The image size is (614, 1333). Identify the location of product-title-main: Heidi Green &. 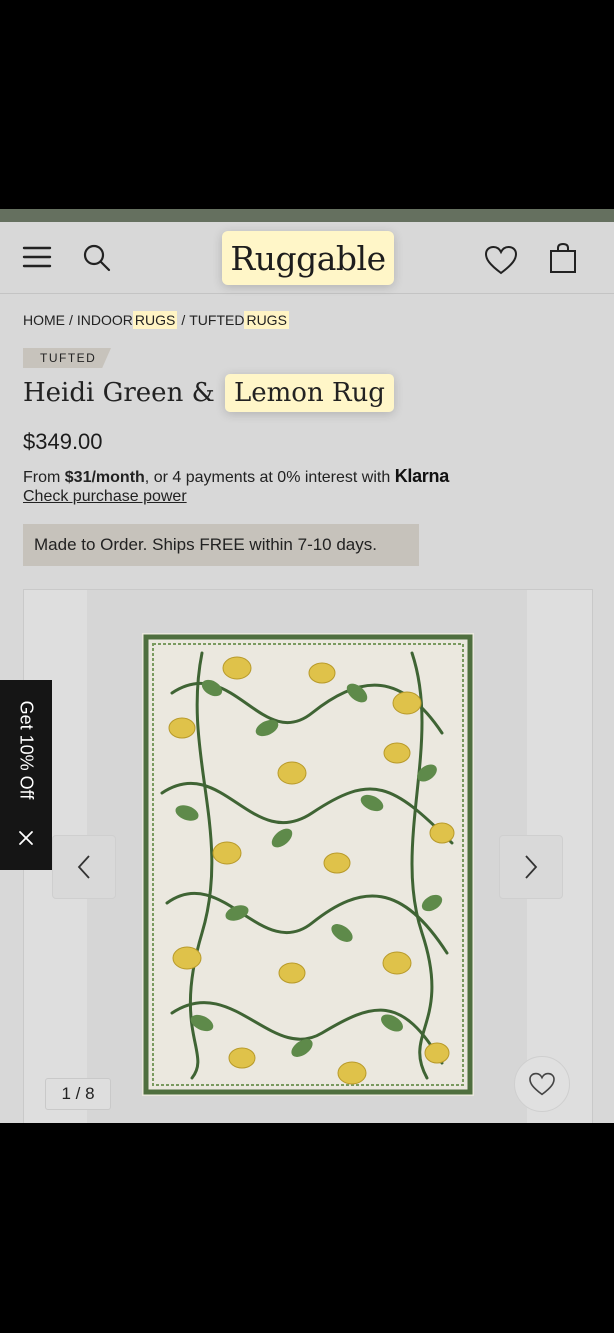
(119, 393).